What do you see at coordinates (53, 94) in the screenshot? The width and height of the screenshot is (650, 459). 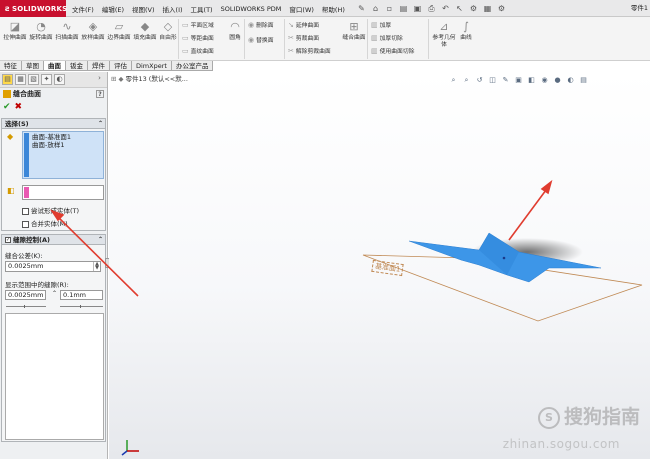 I see `feature-title: 缝合曲面 ?` at bounding box center [53, 94].